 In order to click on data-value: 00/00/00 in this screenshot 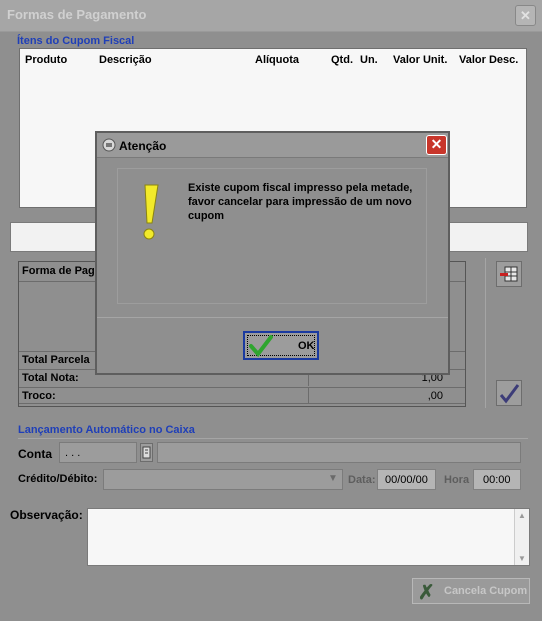, I will do `click(406, 480)`.